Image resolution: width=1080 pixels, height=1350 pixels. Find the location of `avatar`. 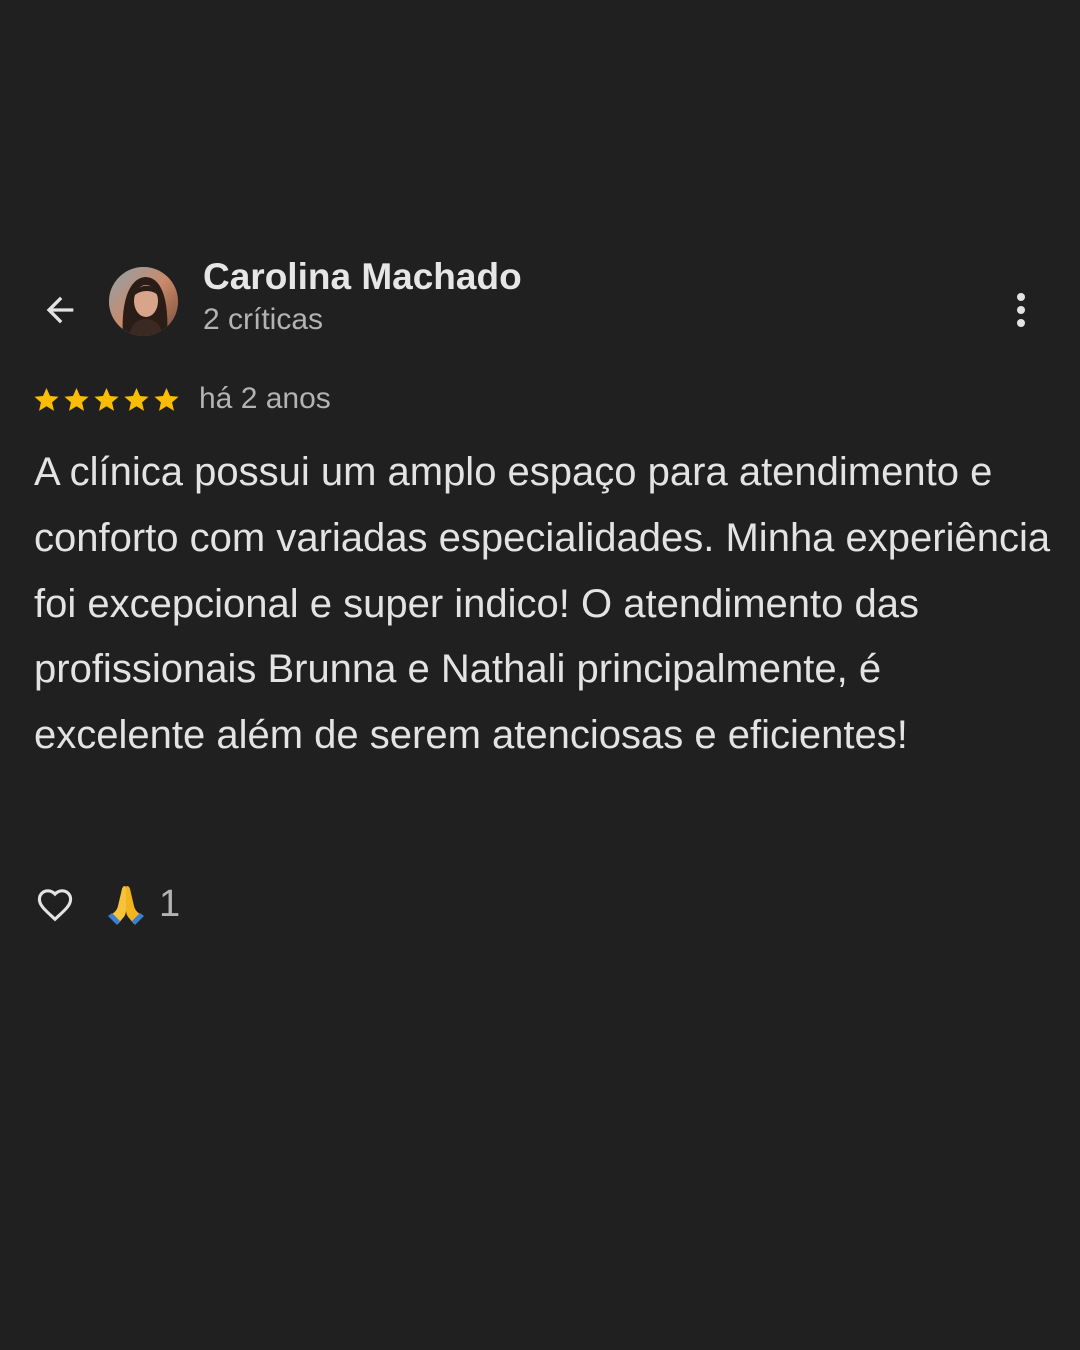

avatar is located at coordinates (143, 301).